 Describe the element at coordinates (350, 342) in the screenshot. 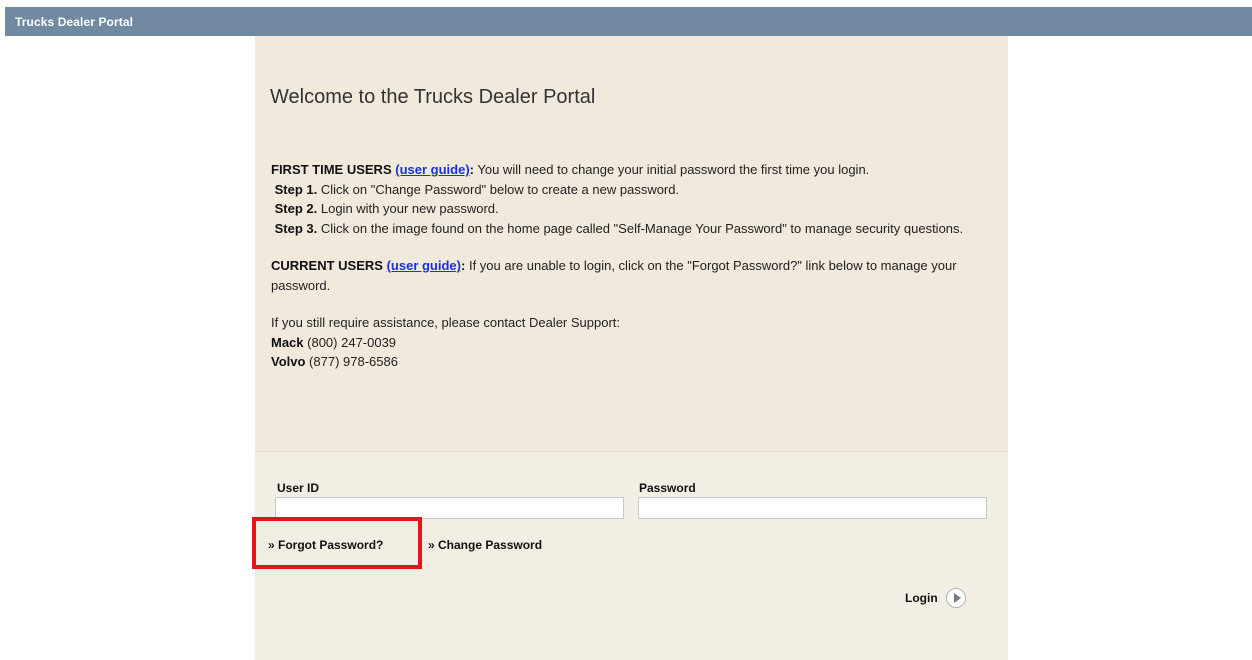

I see `contact-mack-phone: (800) 247-0039` at that location.